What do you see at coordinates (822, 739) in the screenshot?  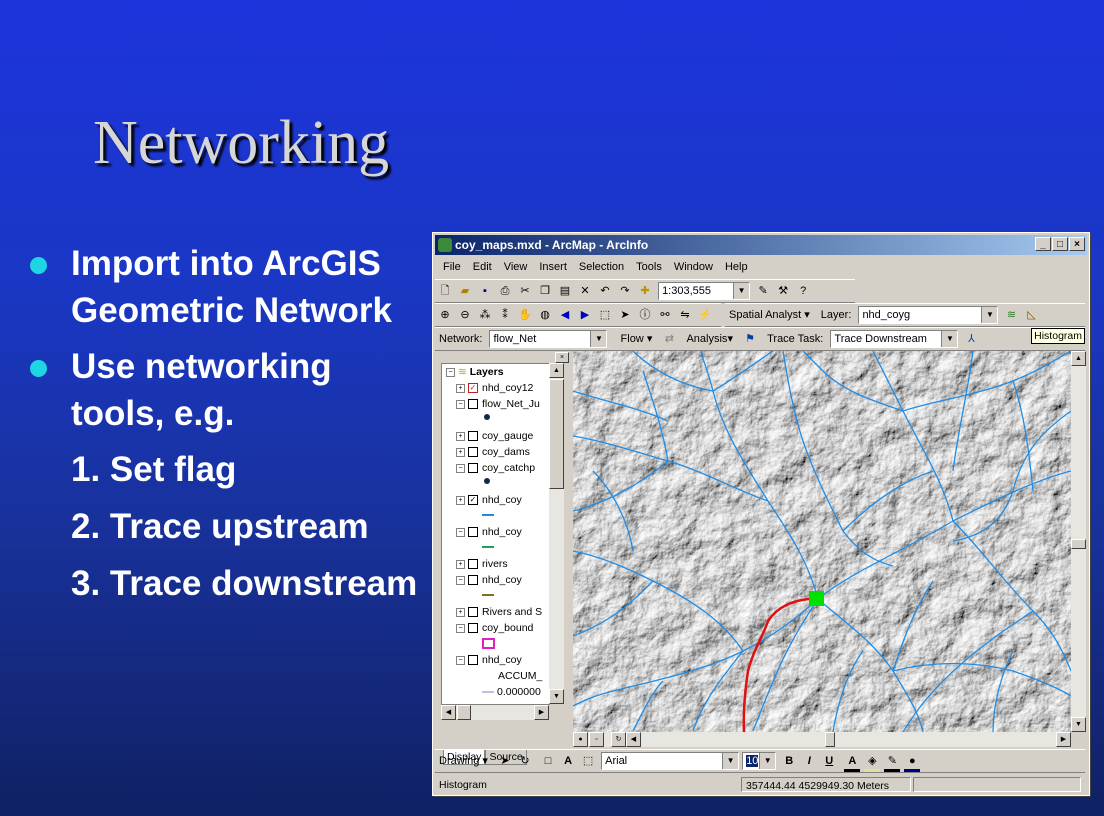 I see `map-horizontal-scrollbar: ● ▫ ↻ ◀ ▶` at bounding box center [822, 739].